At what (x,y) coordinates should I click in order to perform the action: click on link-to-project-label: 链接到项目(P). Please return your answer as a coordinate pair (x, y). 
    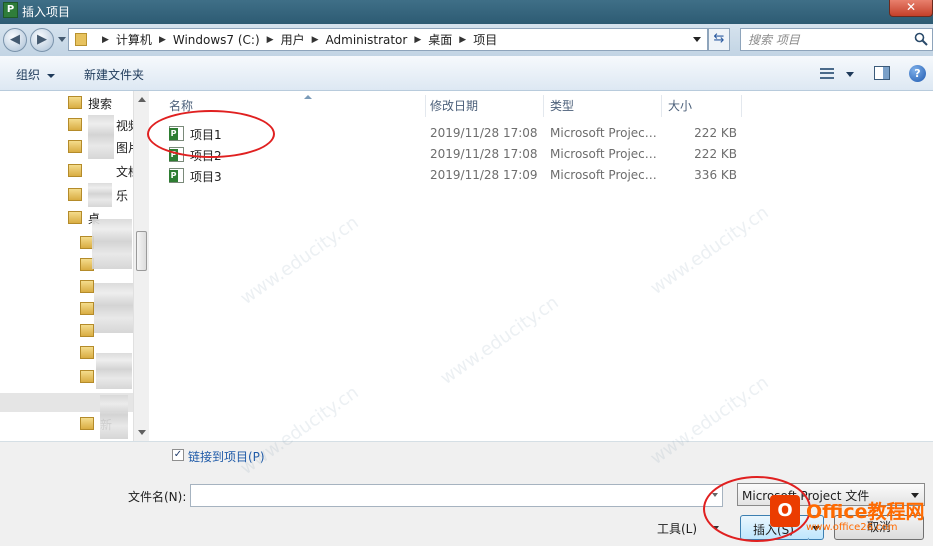
    Looking at the image, I should click on (226, 456).